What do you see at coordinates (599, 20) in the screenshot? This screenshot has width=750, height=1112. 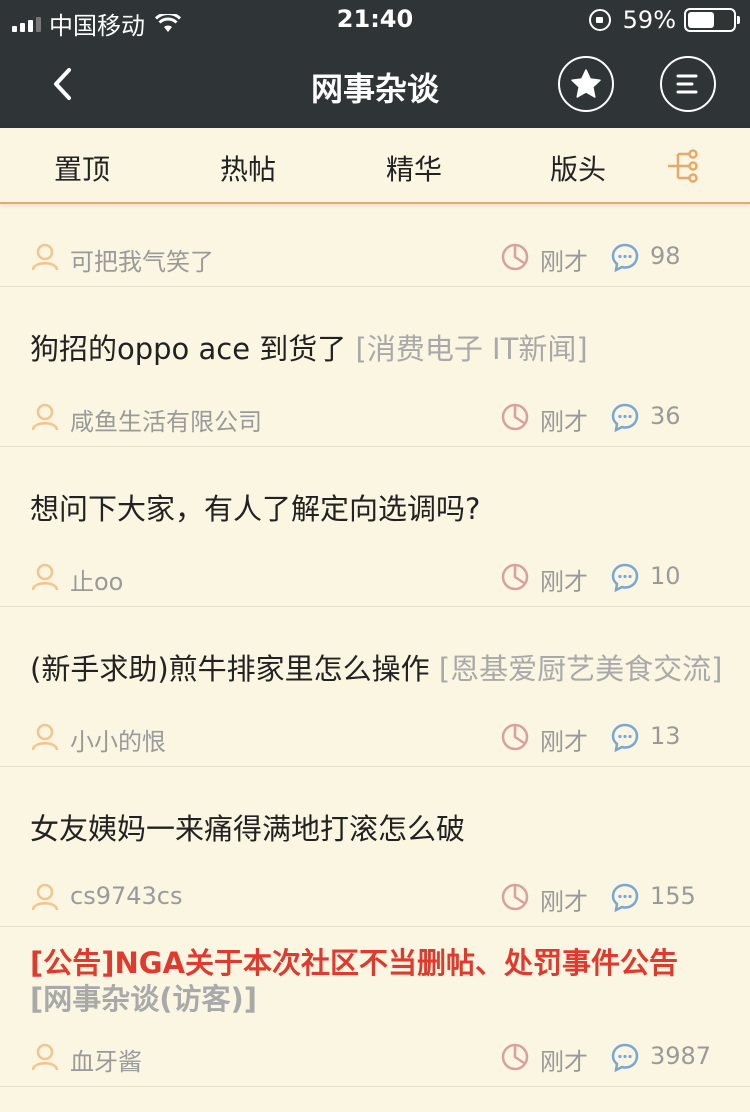 I see `rotation-lock-icon` at bounding box center [599, 20].